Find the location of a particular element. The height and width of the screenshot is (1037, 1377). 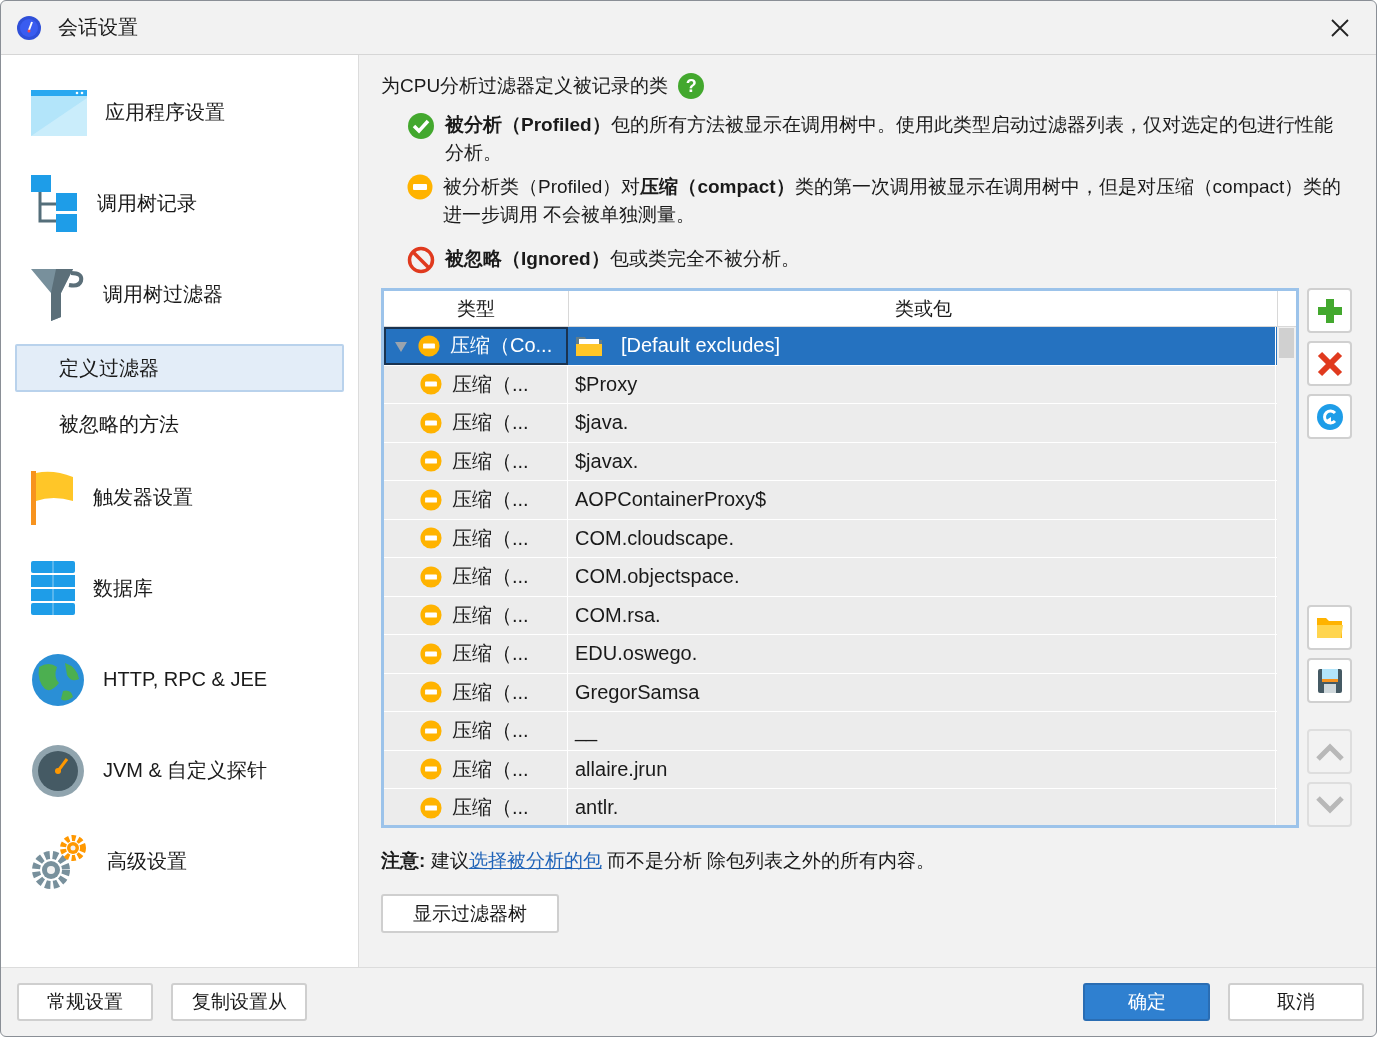

table-cell: $javax. is located at coordinates (607, 461).